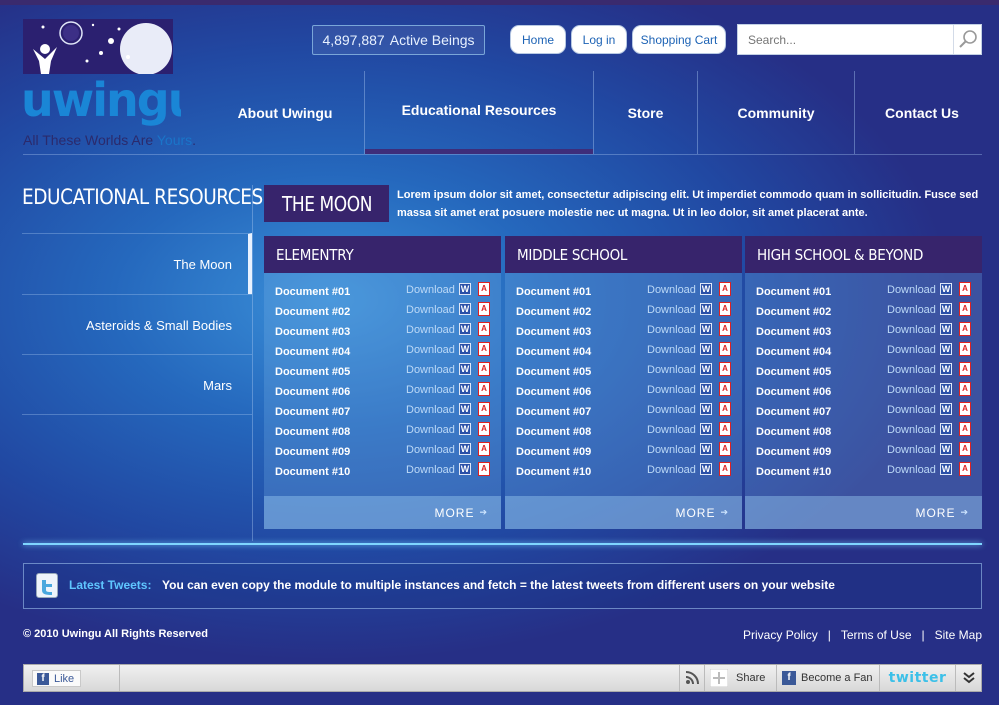 This screenshot has width=999, height=705. Describe the element at coordinates (599, 39) in the screenshot. I see `login-button: Log in` at that location.